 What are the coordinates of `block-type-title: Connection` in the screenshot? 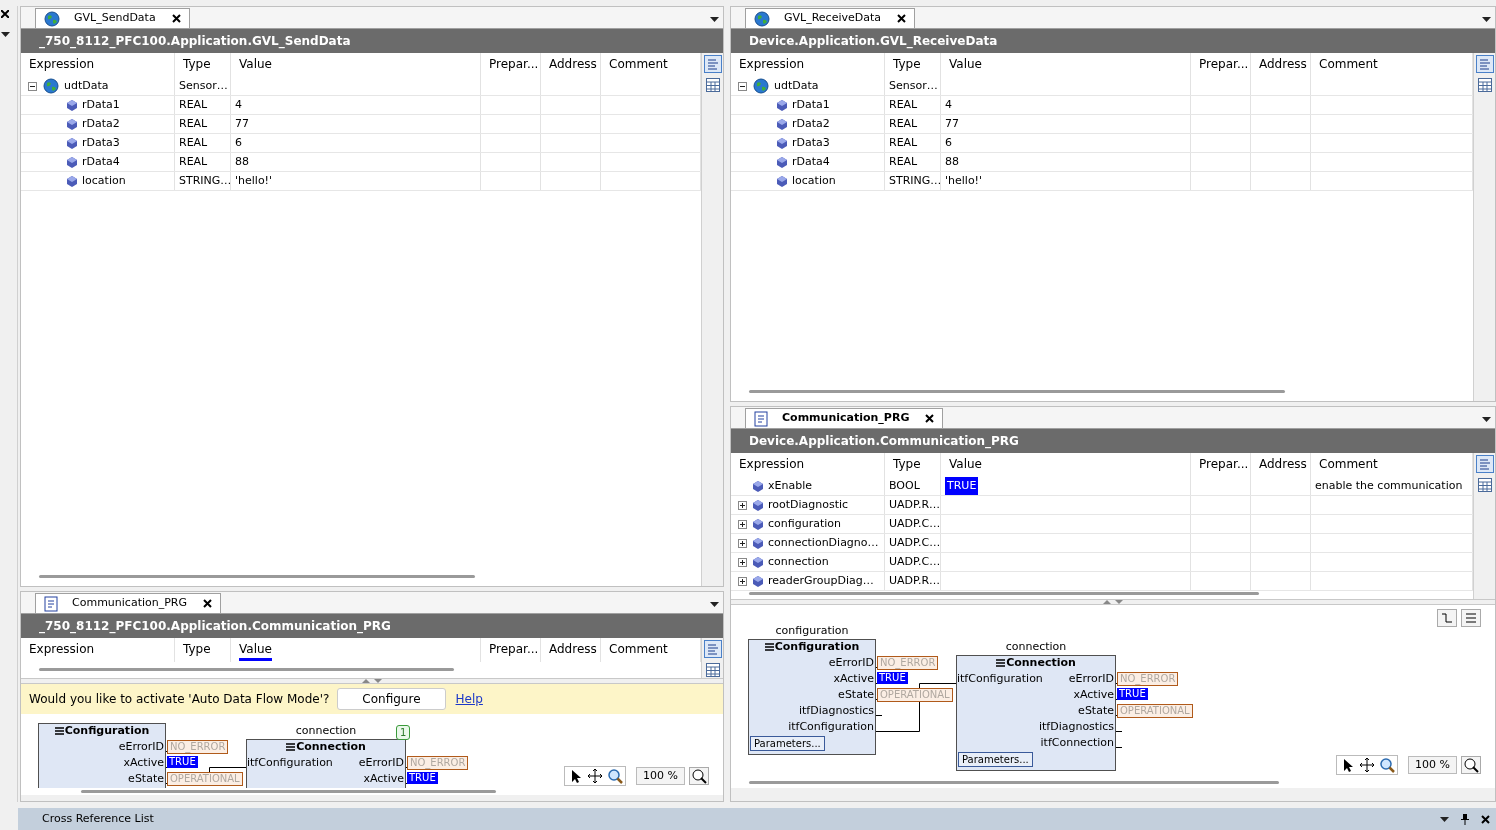 It's located at (331, 747).